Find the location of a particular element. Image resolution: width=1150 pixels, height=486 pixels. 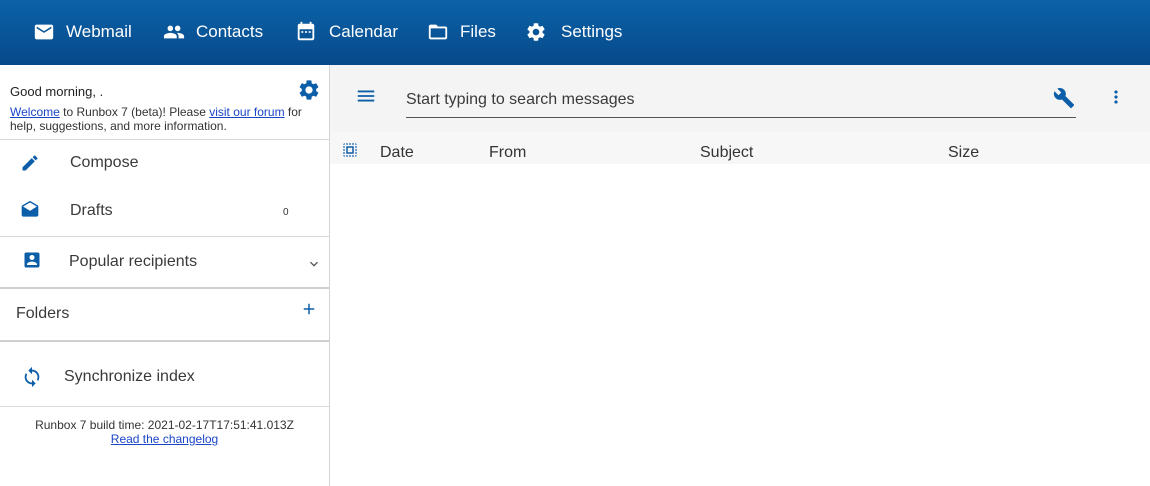

calendar-icon is located at coordinates (306, 32).